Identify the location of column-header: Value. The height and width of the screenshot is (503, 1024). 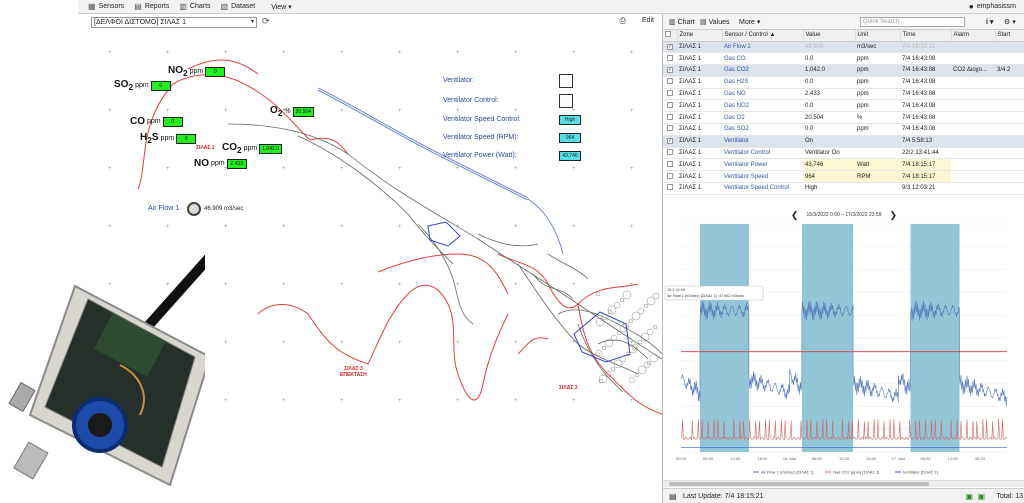
(829, 36).